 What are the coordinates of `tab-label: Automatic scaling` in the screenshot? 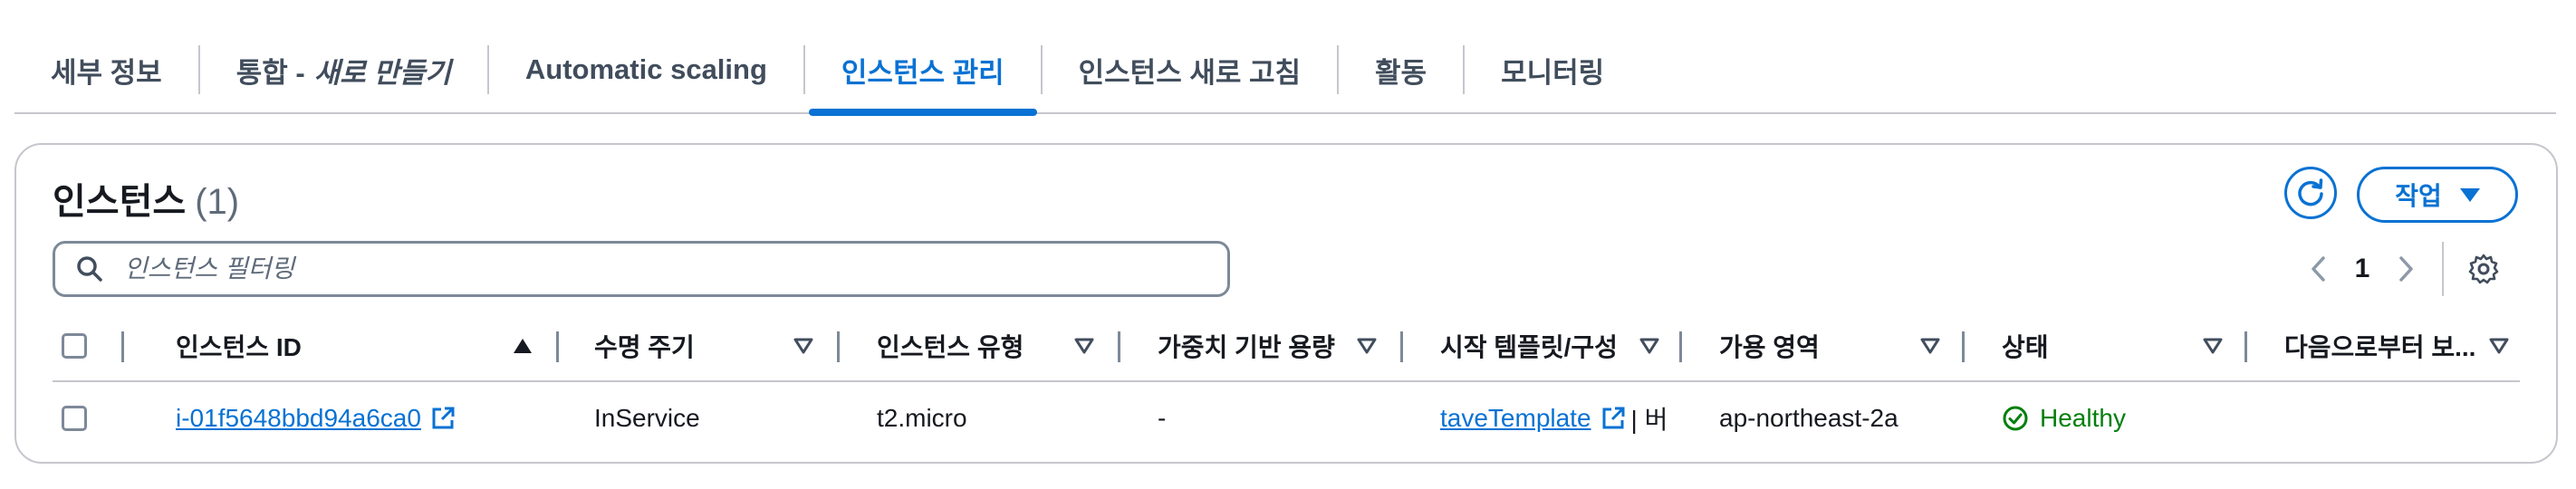 It's located at (645, 69).